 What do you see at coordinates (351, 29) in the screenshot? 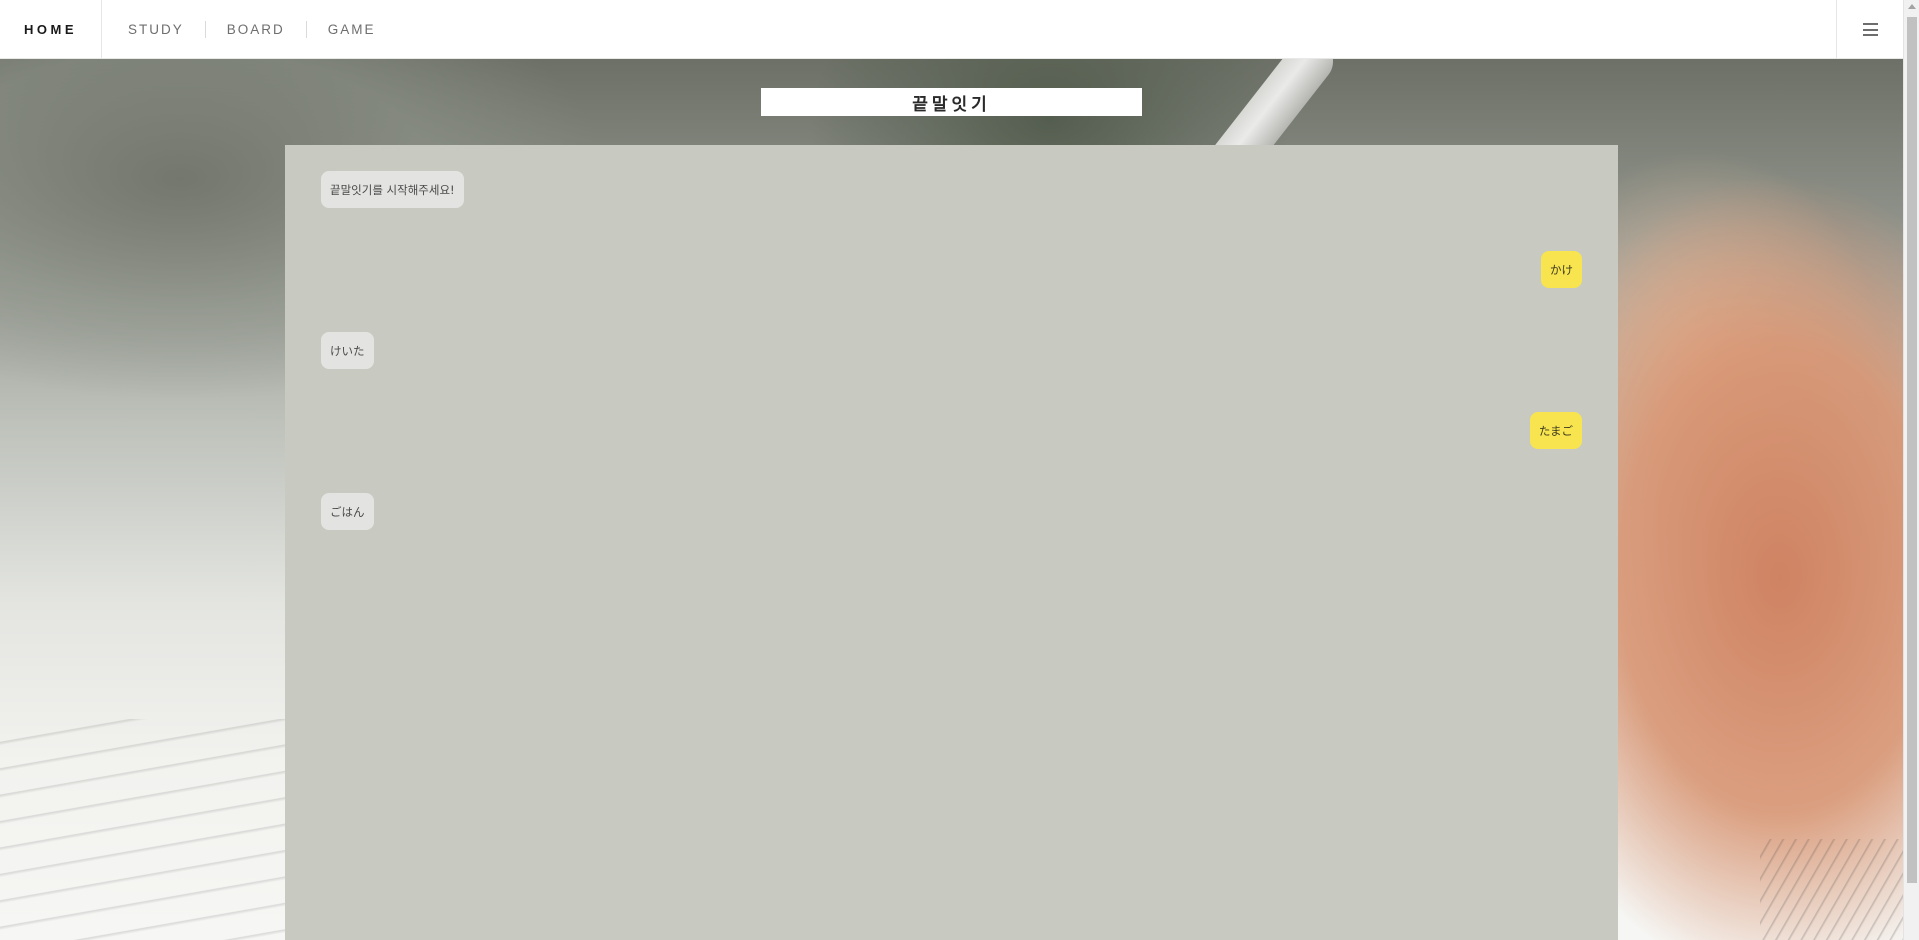
I see `nav-item-game: GAME` at bounding box center [351, 29].